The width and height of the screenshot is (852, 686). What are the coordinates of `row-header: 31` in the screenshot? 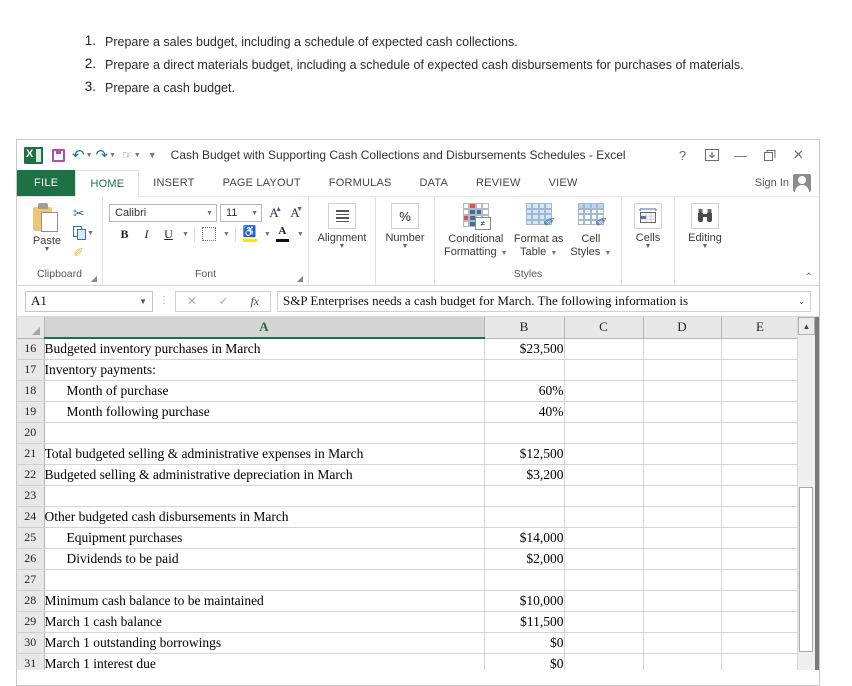 It's located at (31, 661).